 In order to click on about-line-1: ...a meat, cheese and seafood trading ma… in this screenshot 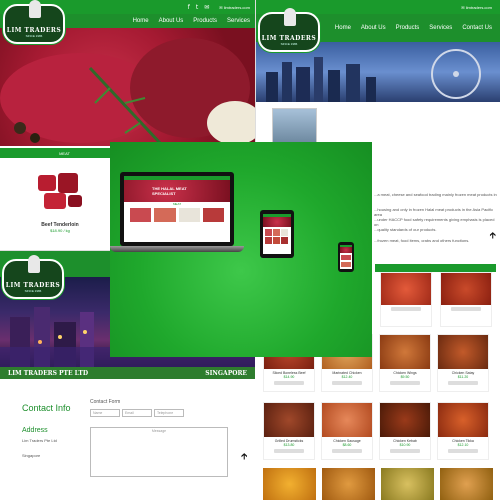, I will do `click(435, 194)`.